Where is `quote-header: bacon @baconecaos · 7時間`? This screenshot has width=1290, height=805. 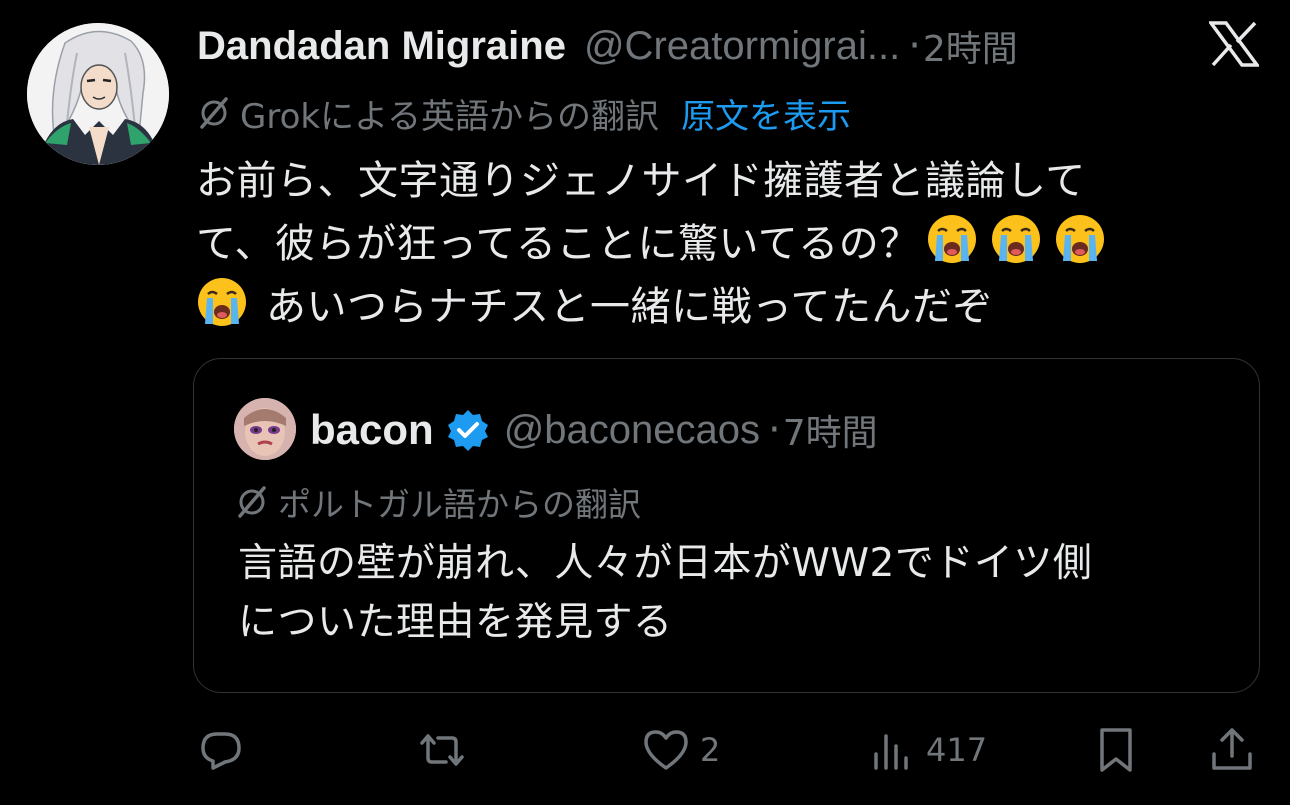
quote-header: bacon @baconecaos · 7時間 is located at coordinates (594, 430).